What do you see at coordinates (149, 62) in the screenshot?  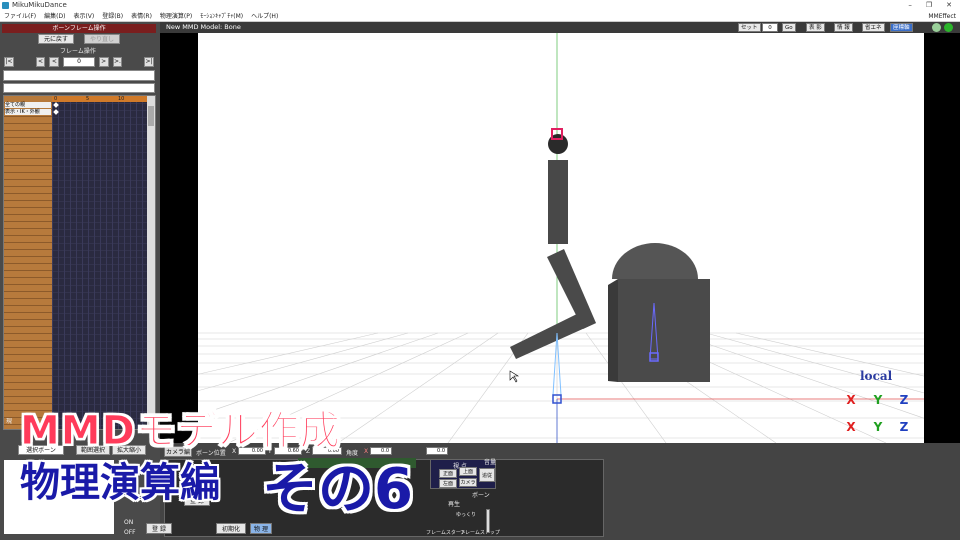 I see `last-frame-button: >|` at bounding box center [149, 62].